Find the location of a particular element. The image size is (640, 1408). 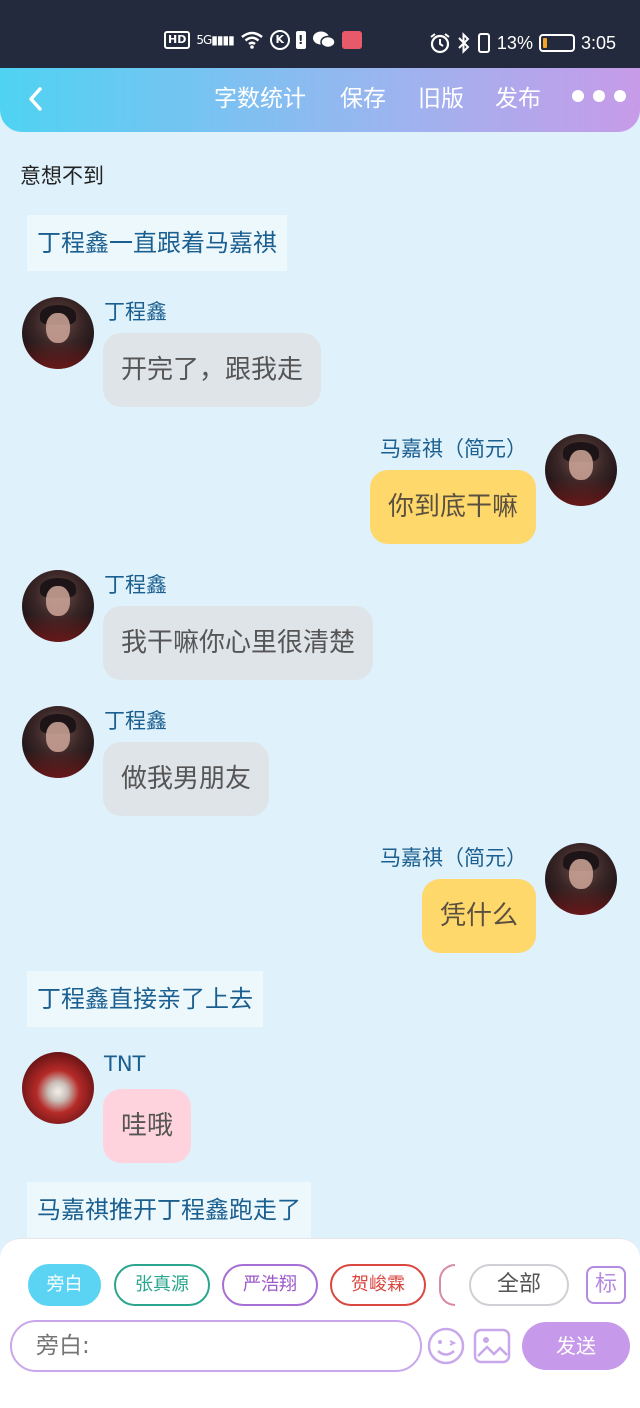

send-button: 发送 is located at coordinates (576, 1346).